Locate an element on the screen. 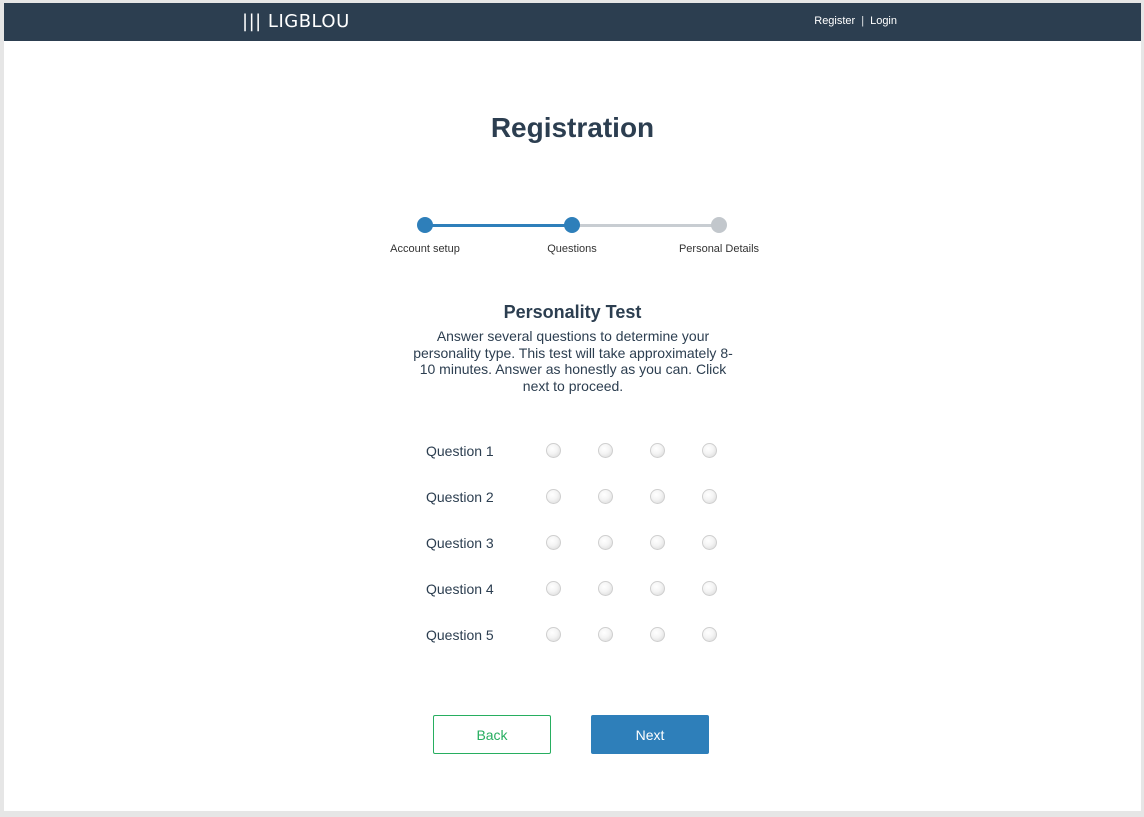 Image resolution: width=1144 pixels, height=817 pixels. question-row: Question 2 is located at coordinates (486, 497).